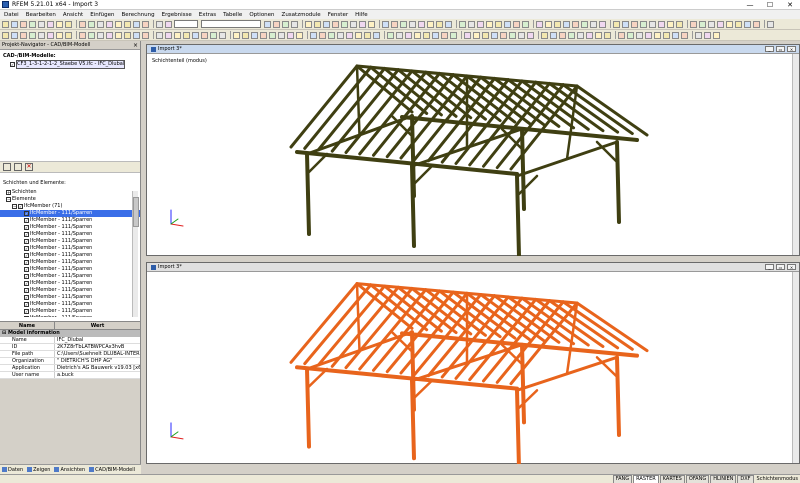 The image size is (800, 483). What do you see at coordinates (769, 49) in the screenshot?
I see `viewport-minimize-button: _` at bounding box center [769, 49].